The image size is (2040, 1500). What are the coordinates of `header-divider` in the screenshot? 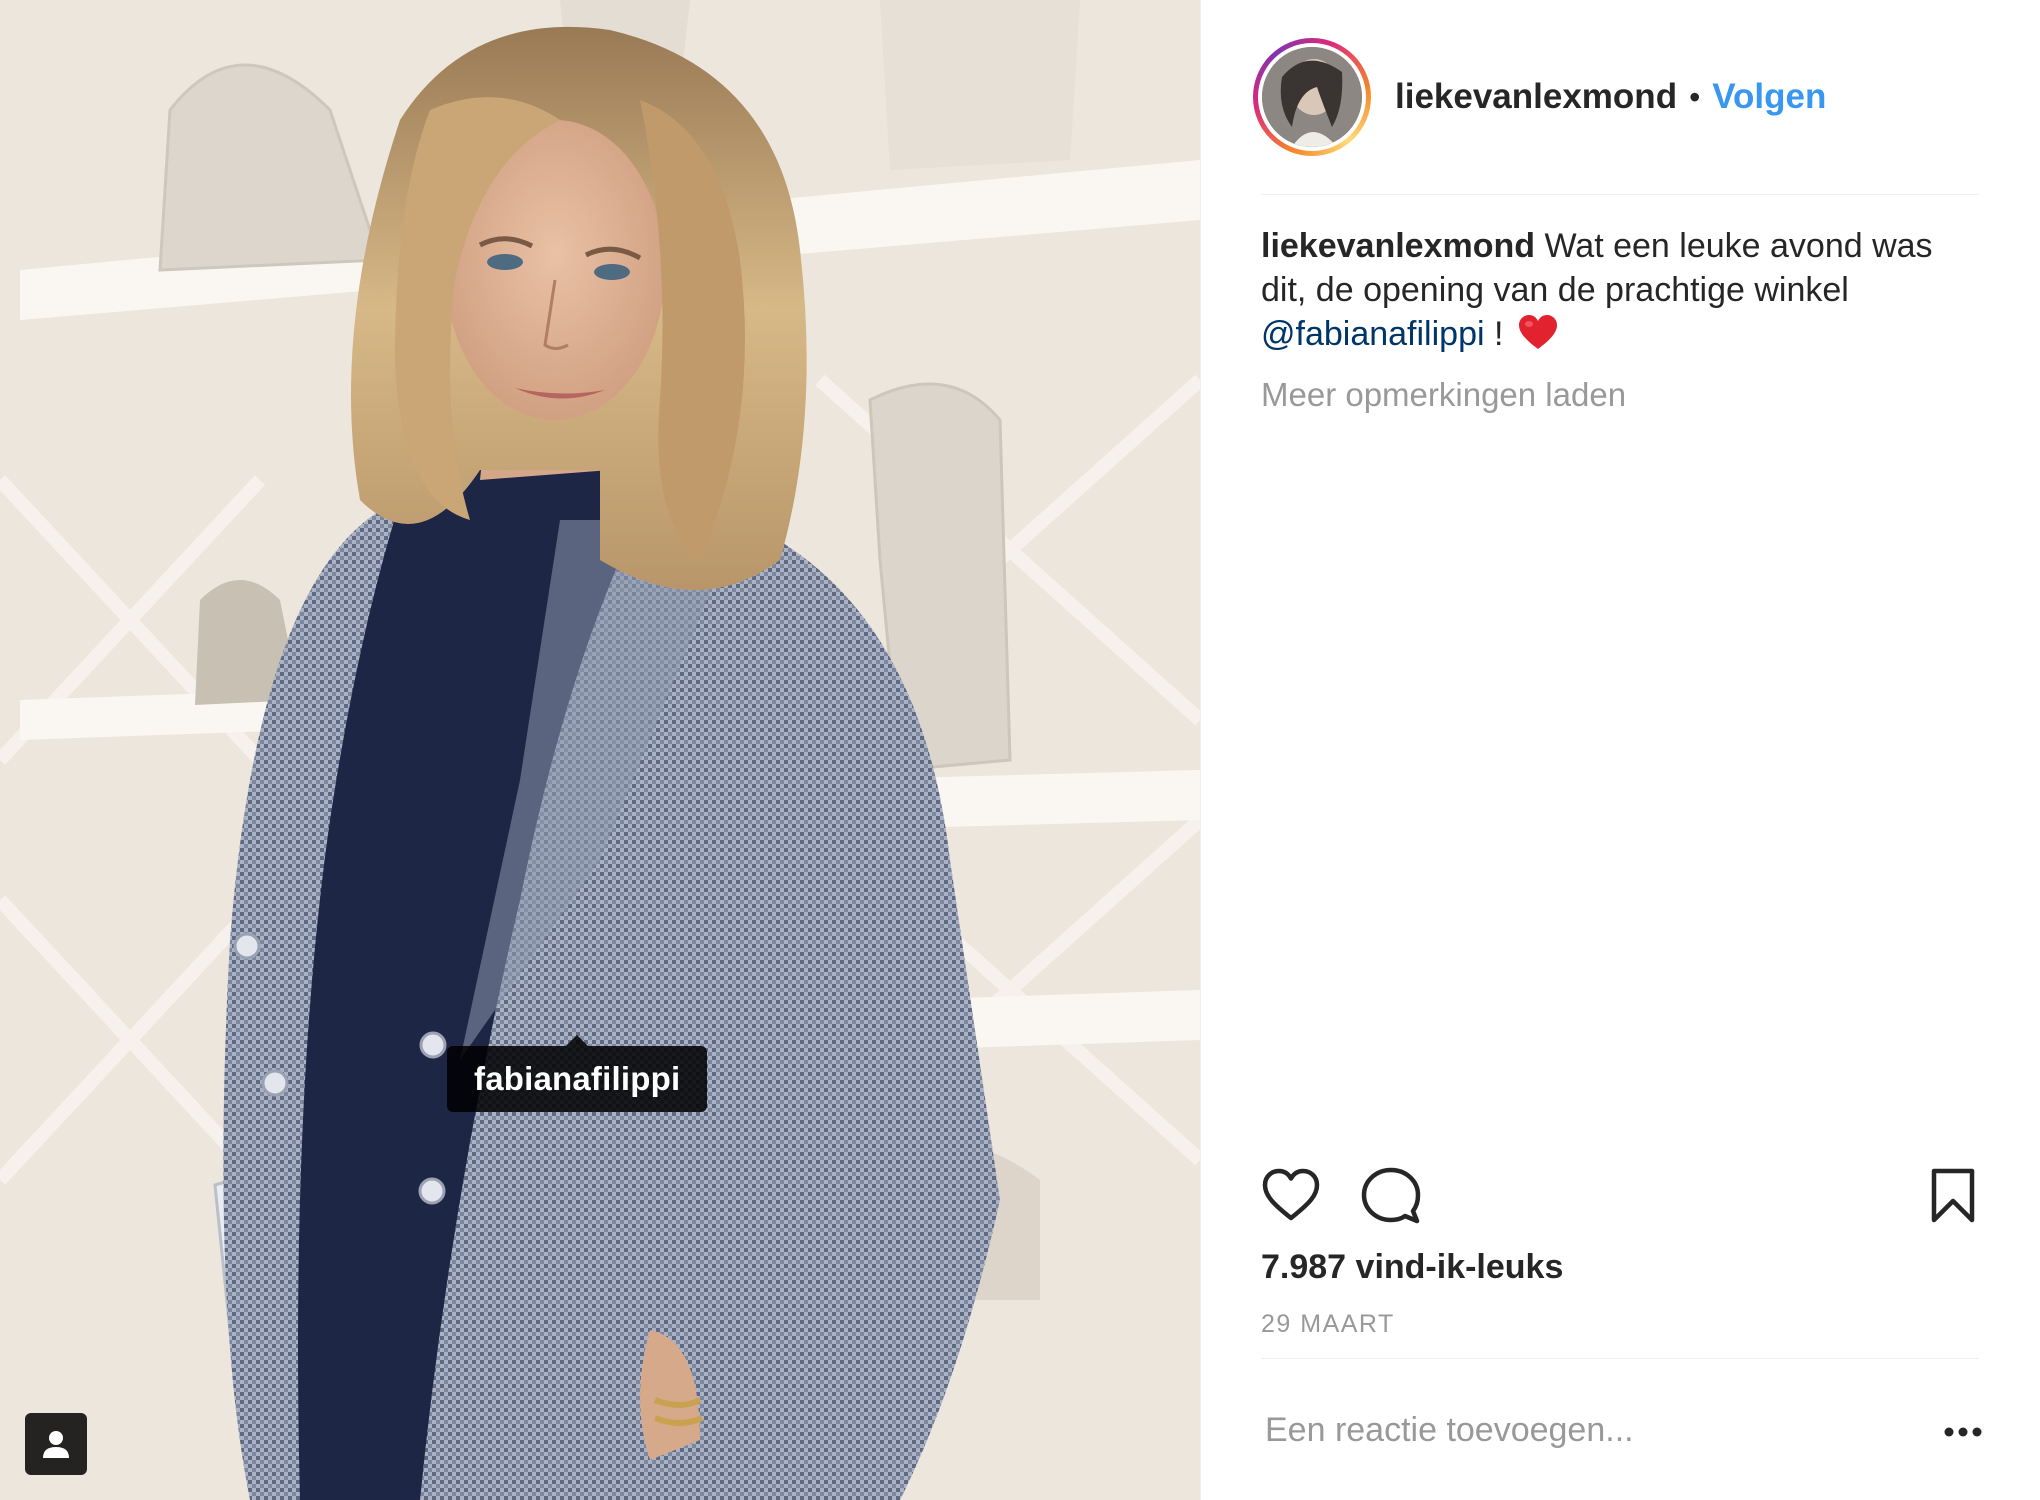 It's located at (1620, 194).